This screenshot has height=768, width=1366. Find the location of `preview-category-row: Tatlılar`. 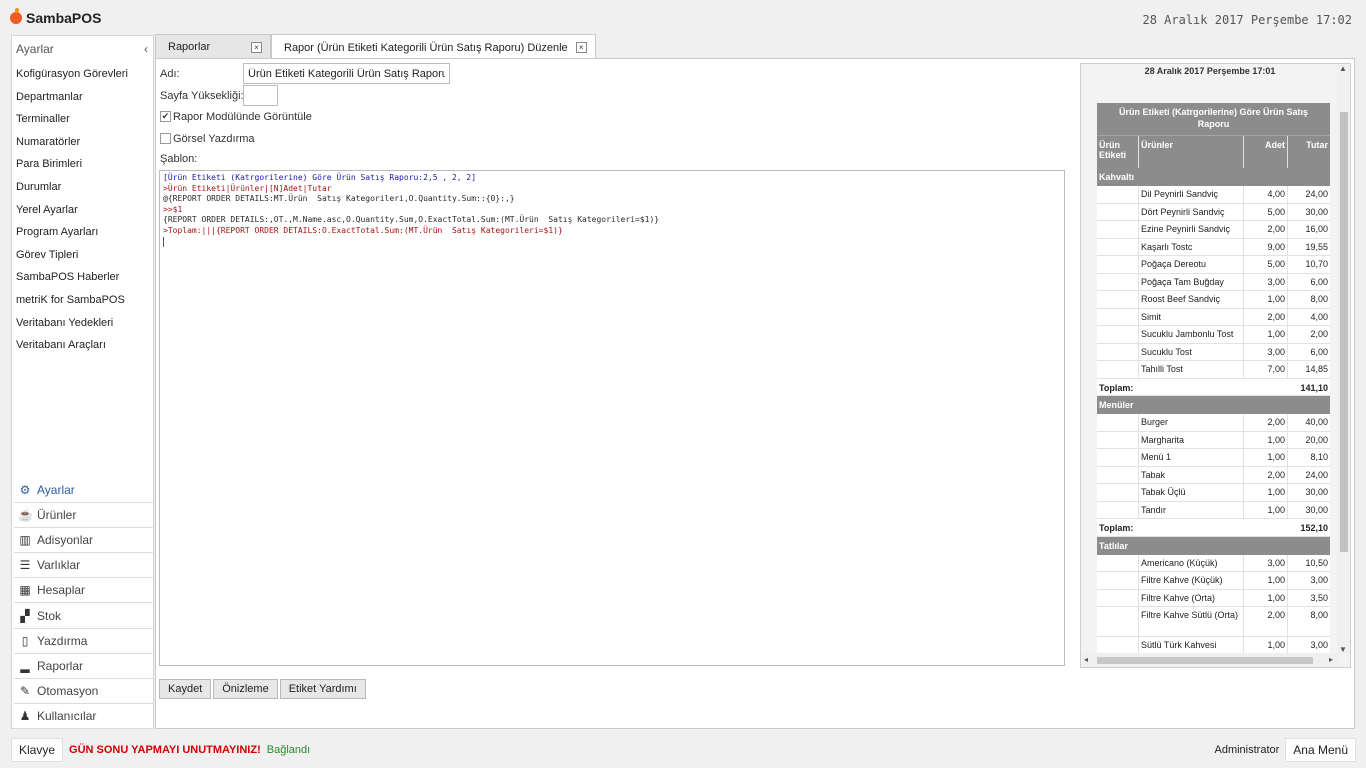

preview-category-row: Tatlılar is located at coordinates (1213, 545).